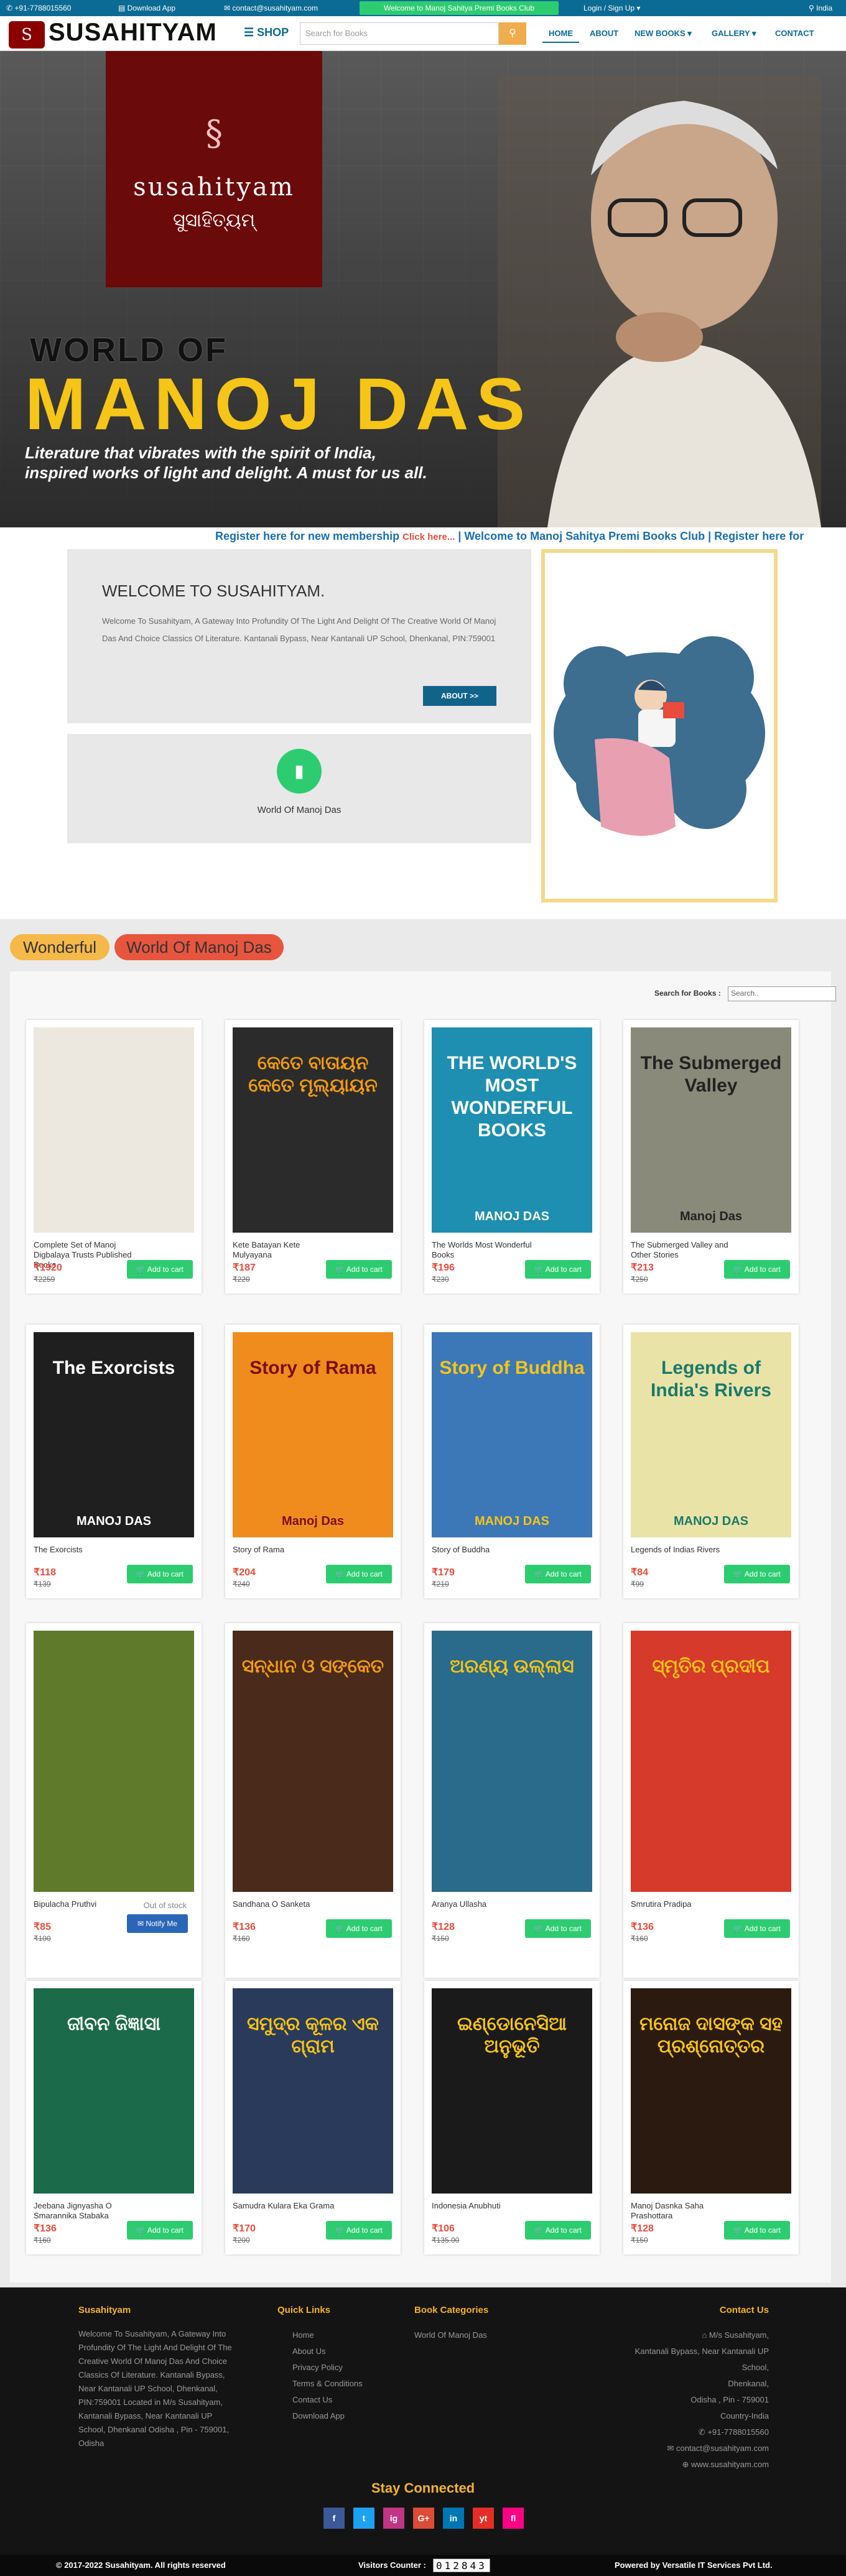  What do you see at coordinates (86, 2211) in the screenshot?
I see `product-name: Jeebana Jignyasha O Smarannika Stabaka` at bounding box center [86, 2211].